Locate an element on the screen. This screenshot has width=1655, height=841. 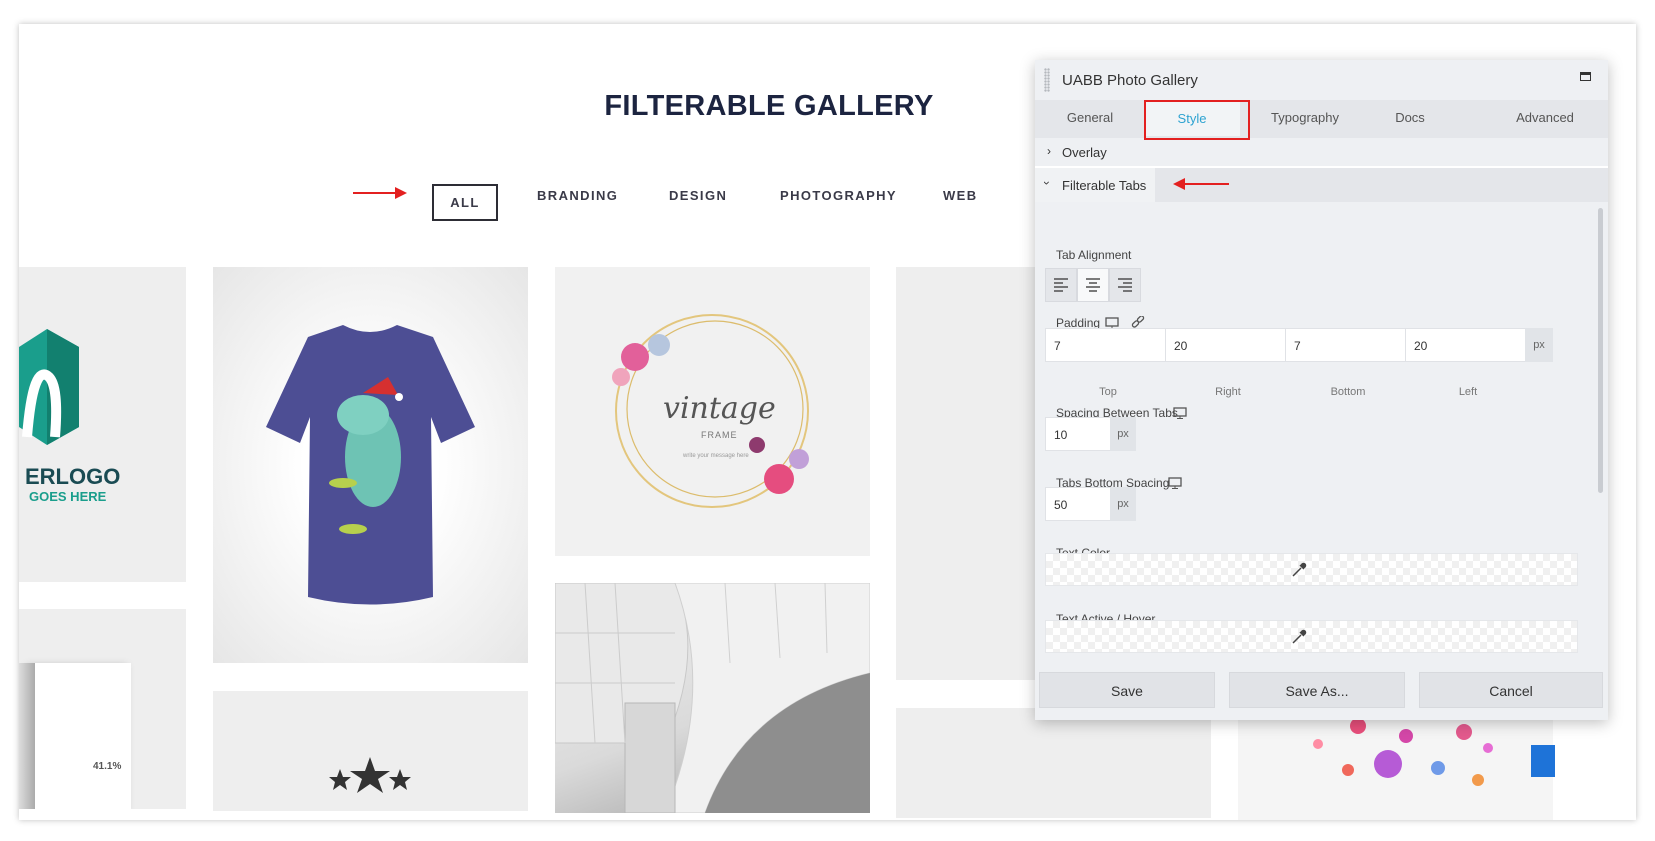
gallery-item-vintage: vintage FRAME write your message here is located at coordinates (712, 411).